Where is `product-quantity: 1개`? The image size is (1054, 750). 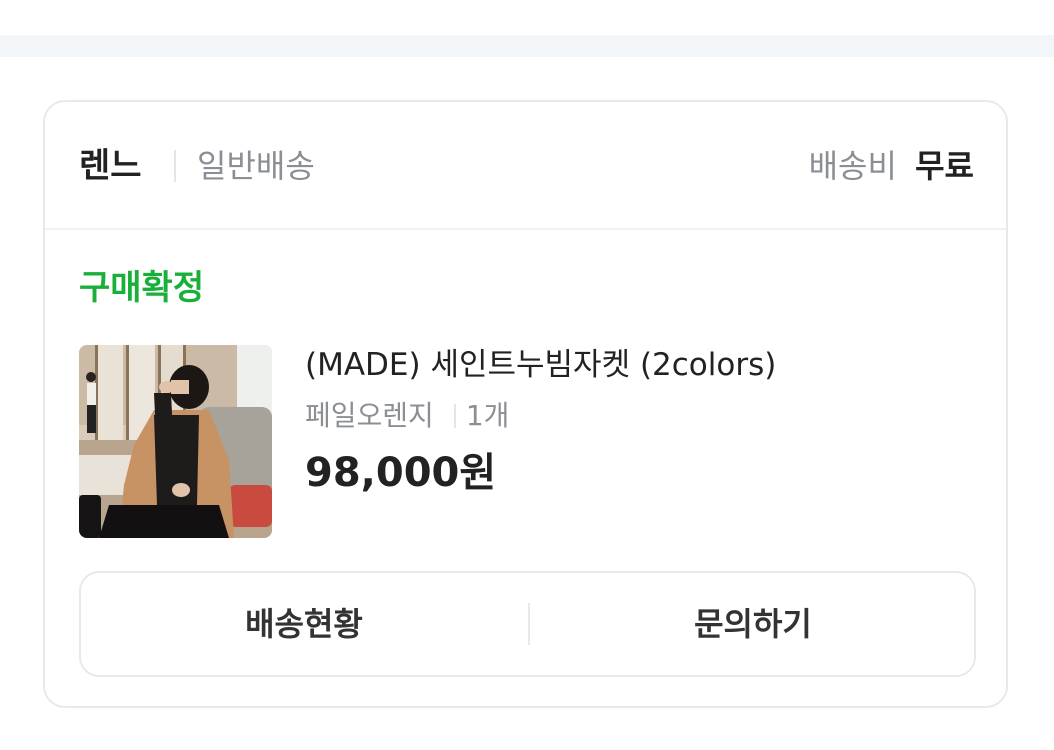 product-quantity: 1개 is located at coordinates (487, 415).